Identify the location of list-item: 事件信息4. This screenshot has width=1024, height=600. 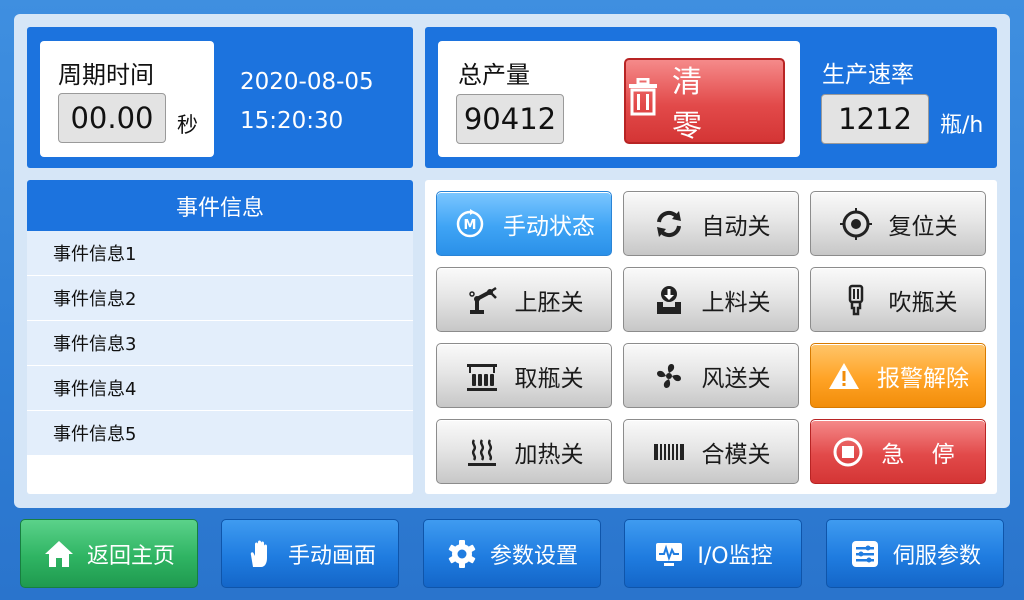
(220, 388).